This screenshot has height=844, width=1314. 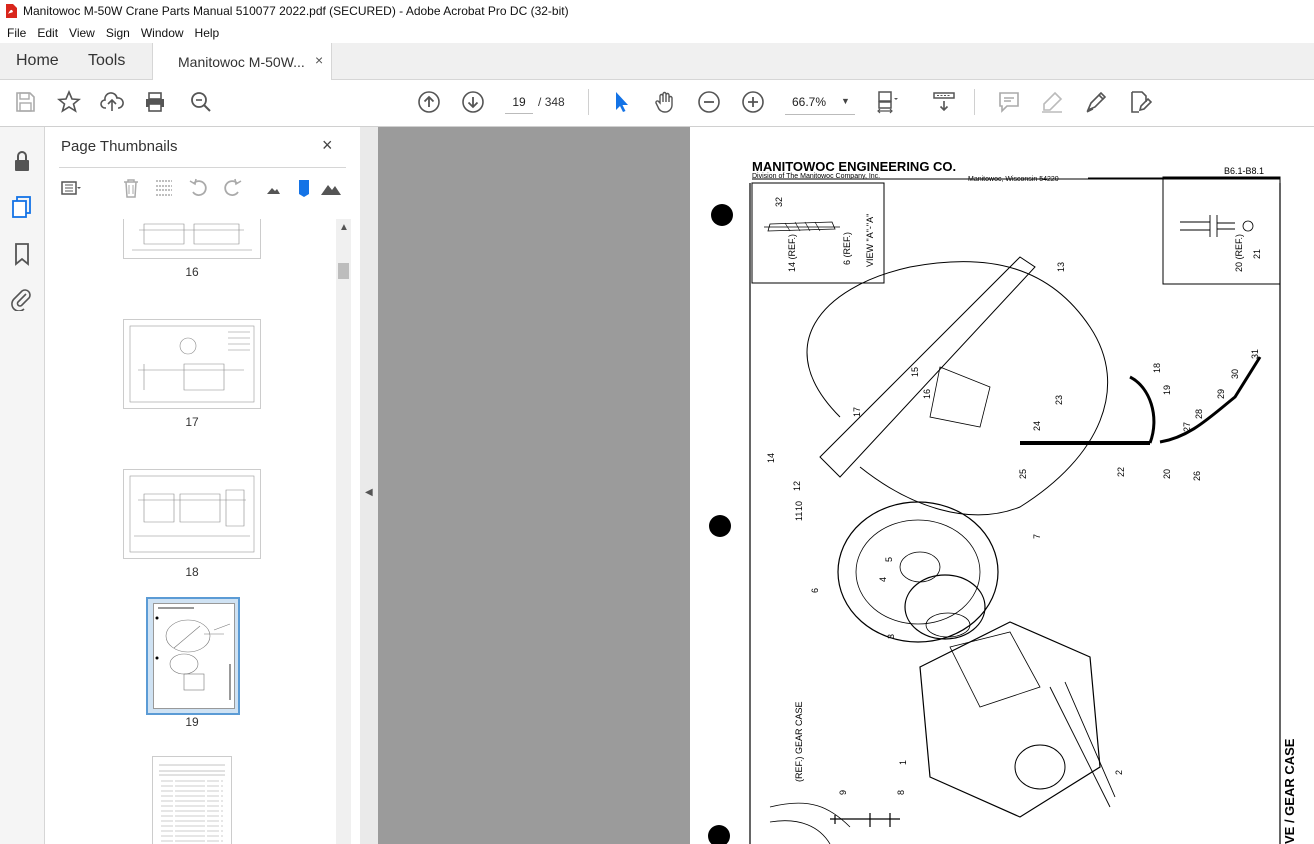 I want to click on thumbnail-marker-icon, so click(x=304, y=188).